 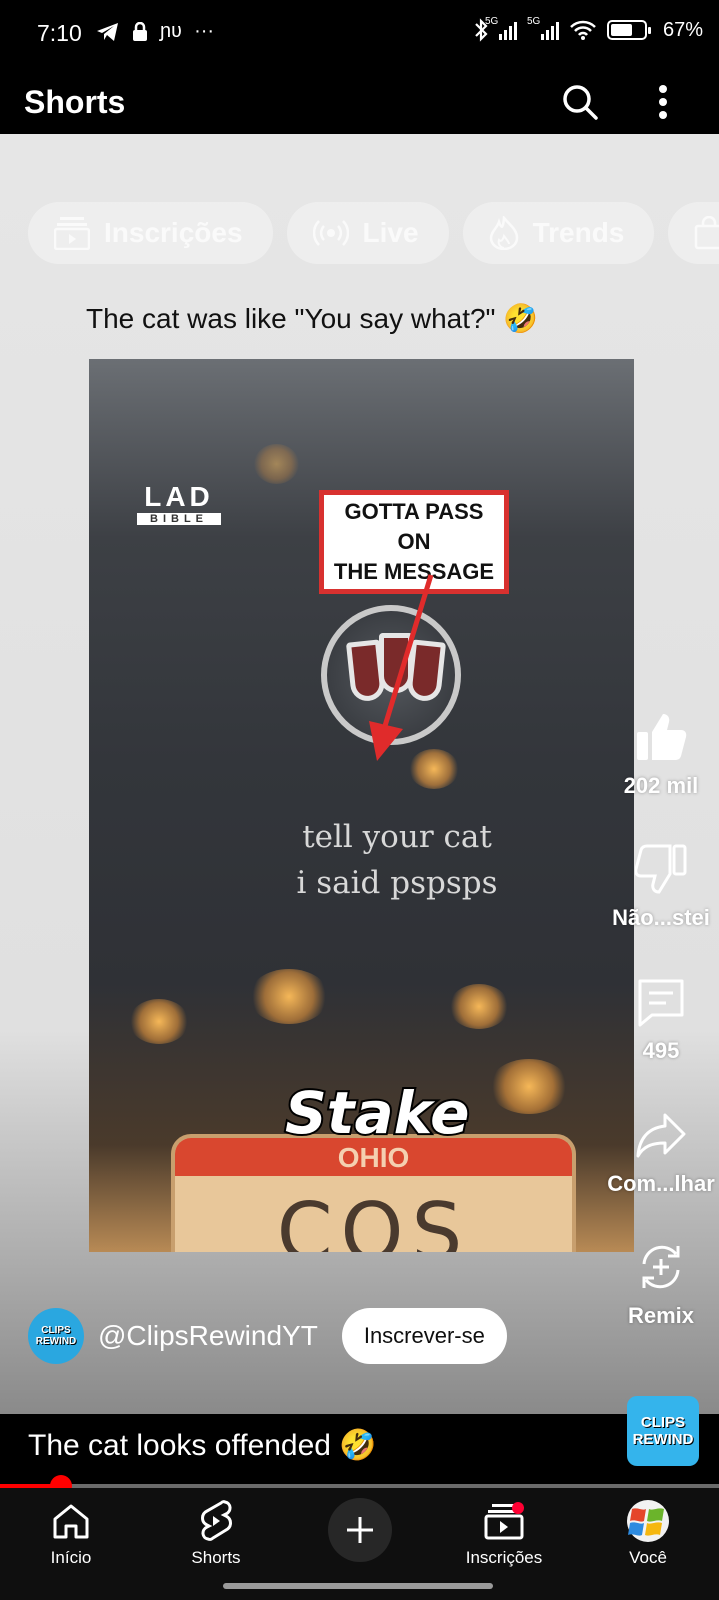 I want to click on signal-icon-sim1: 5G, so click(x=501, y=28).